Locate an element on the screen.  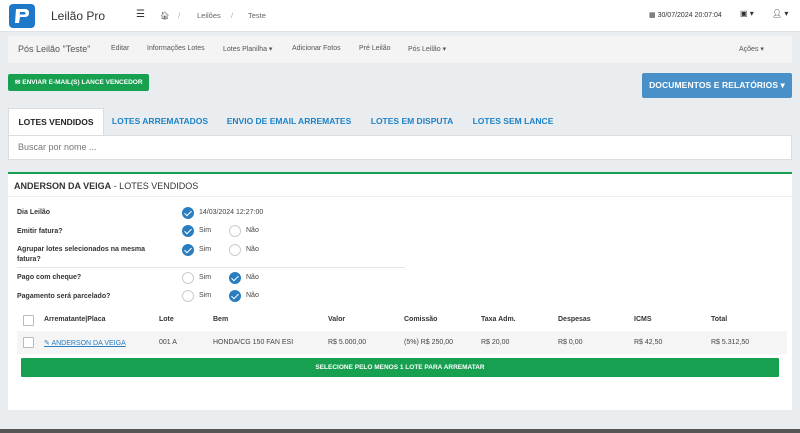
agrupar-nao-radio is located at coordinates (235, 250).